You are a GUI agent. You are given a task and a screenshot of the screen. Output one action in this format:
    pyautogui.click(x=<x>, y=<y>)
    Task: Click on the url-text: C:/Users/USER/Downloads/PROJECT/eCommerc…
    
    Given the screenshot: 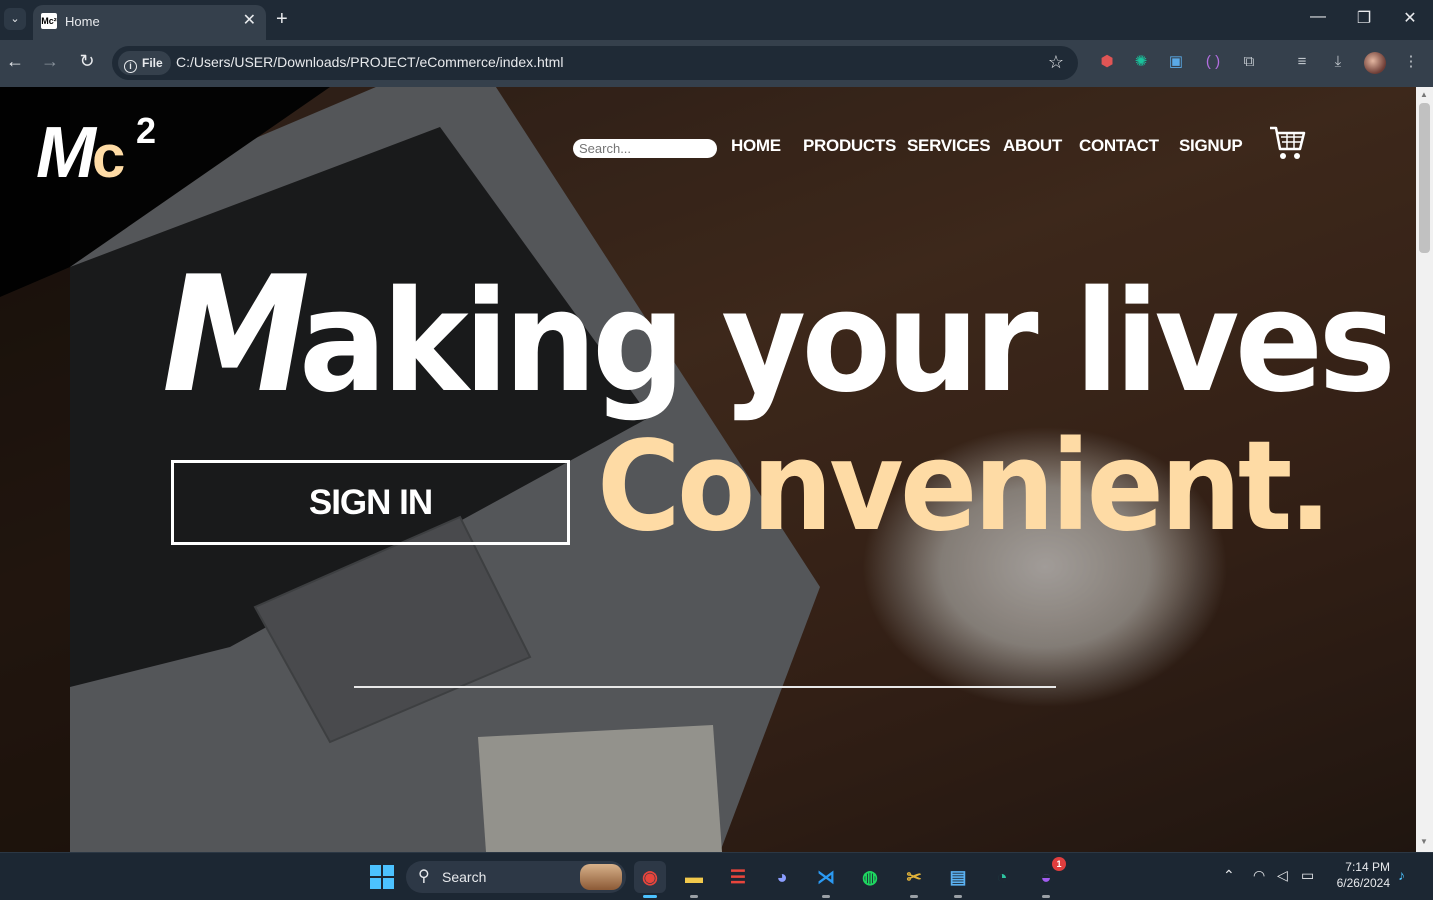 What is the action you would take?
    pyautogui.click(x=369, y=62)
    